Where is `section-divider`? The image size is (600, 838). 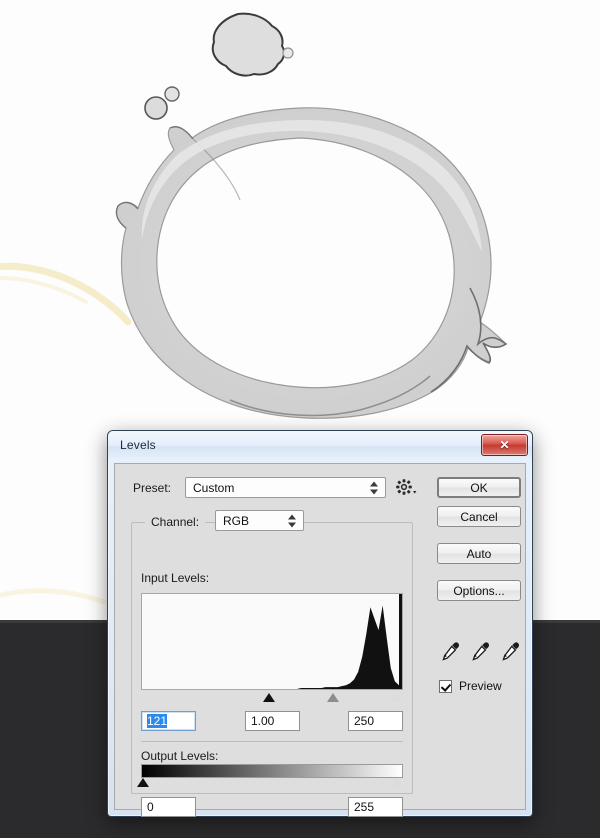 section-divider is located at coordinates (272, 741).